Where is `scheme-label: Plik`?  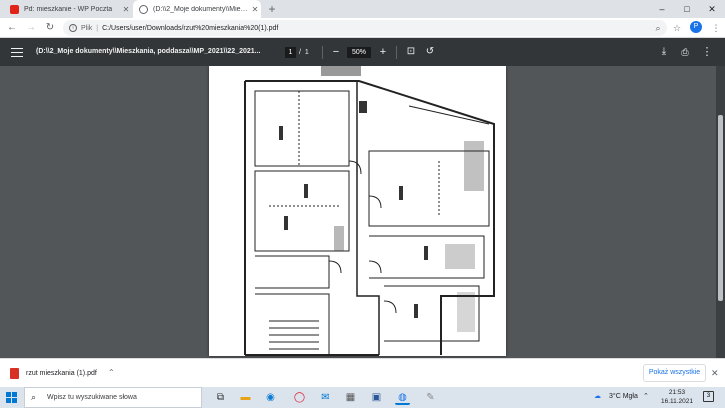 scheme-label: Plik is located at coordinates (87, 28).